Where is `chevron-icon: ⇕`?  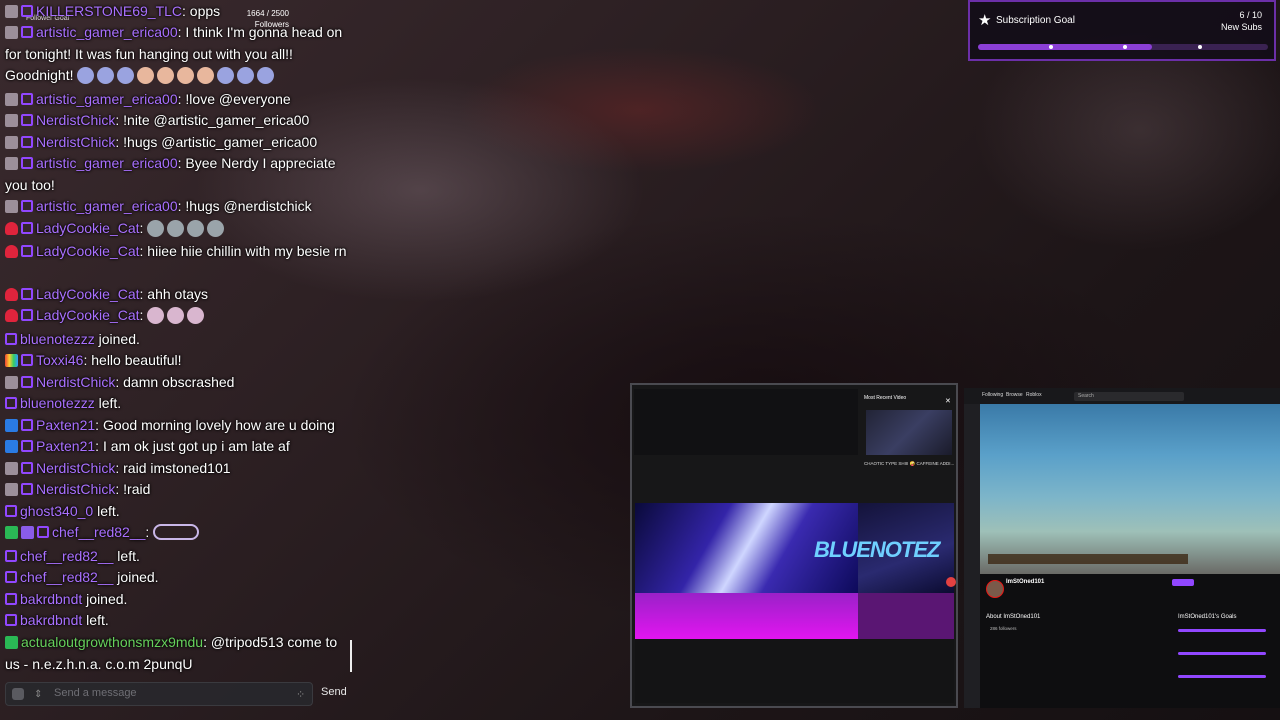 chevron-icon: ⇕ is located at coordinates (38, 694).